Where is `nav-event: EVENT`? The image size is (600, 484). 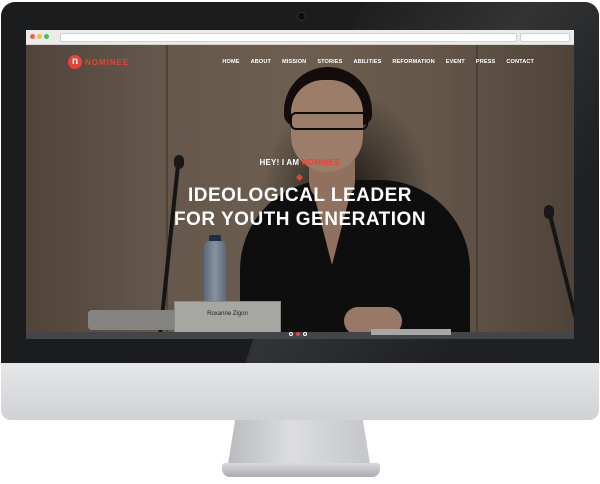
nav-event: EVENT is located at coordinates (455, 62).